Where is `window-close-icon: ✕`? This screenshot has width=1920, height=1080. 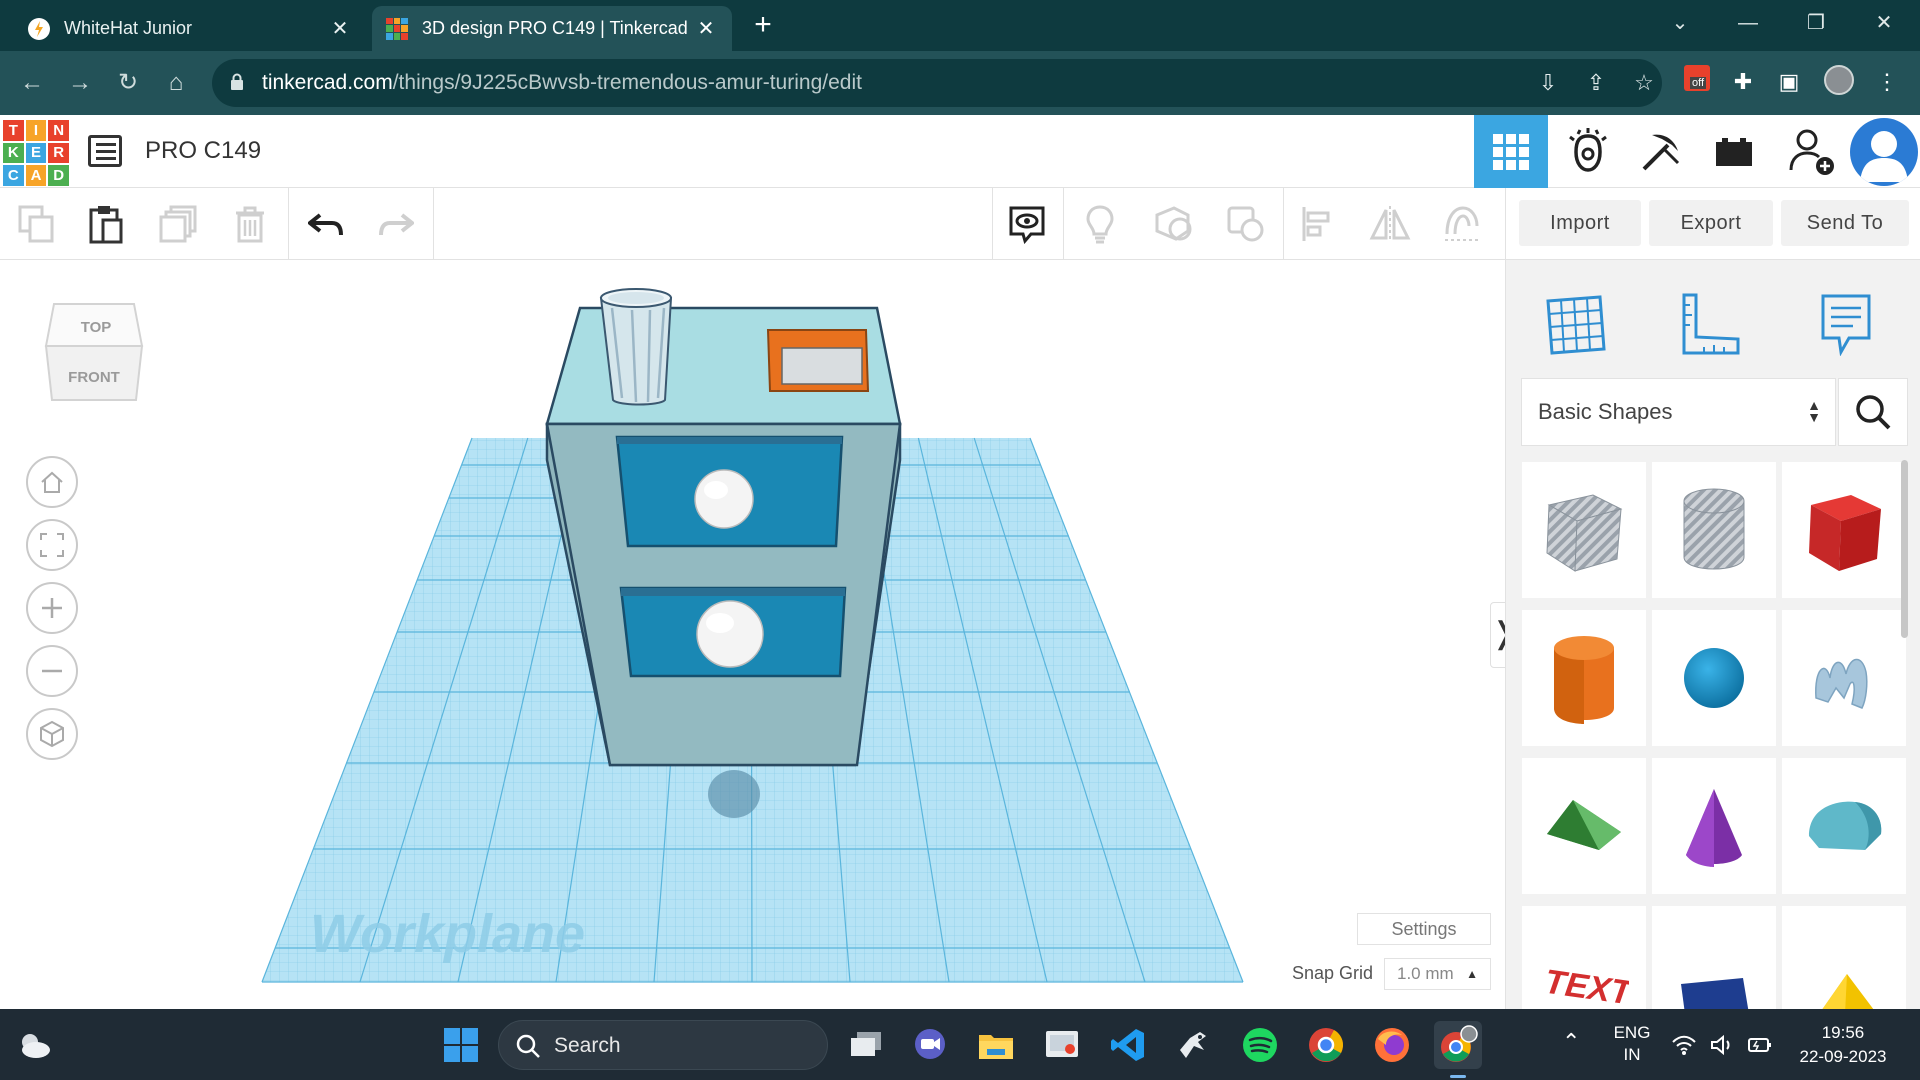 window-close-icon: ✕ is located at coordinates (1884, 23).